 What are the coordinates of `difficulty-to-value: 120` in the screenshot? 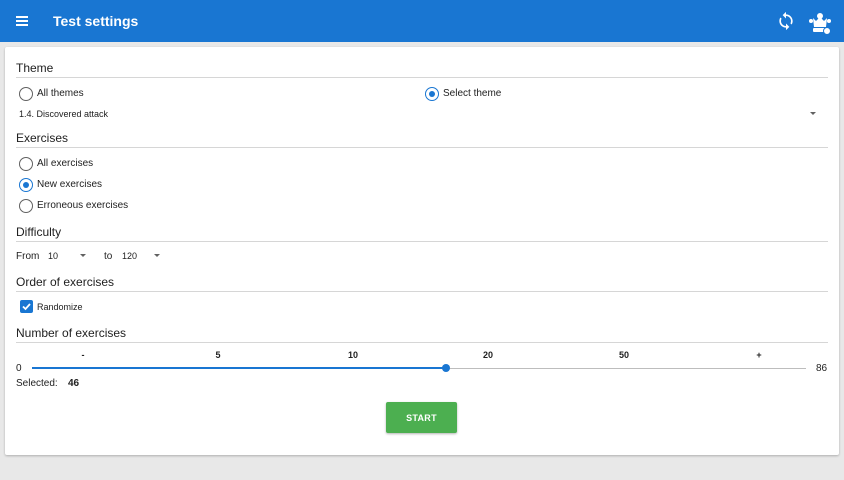 It's located at (130, 256).